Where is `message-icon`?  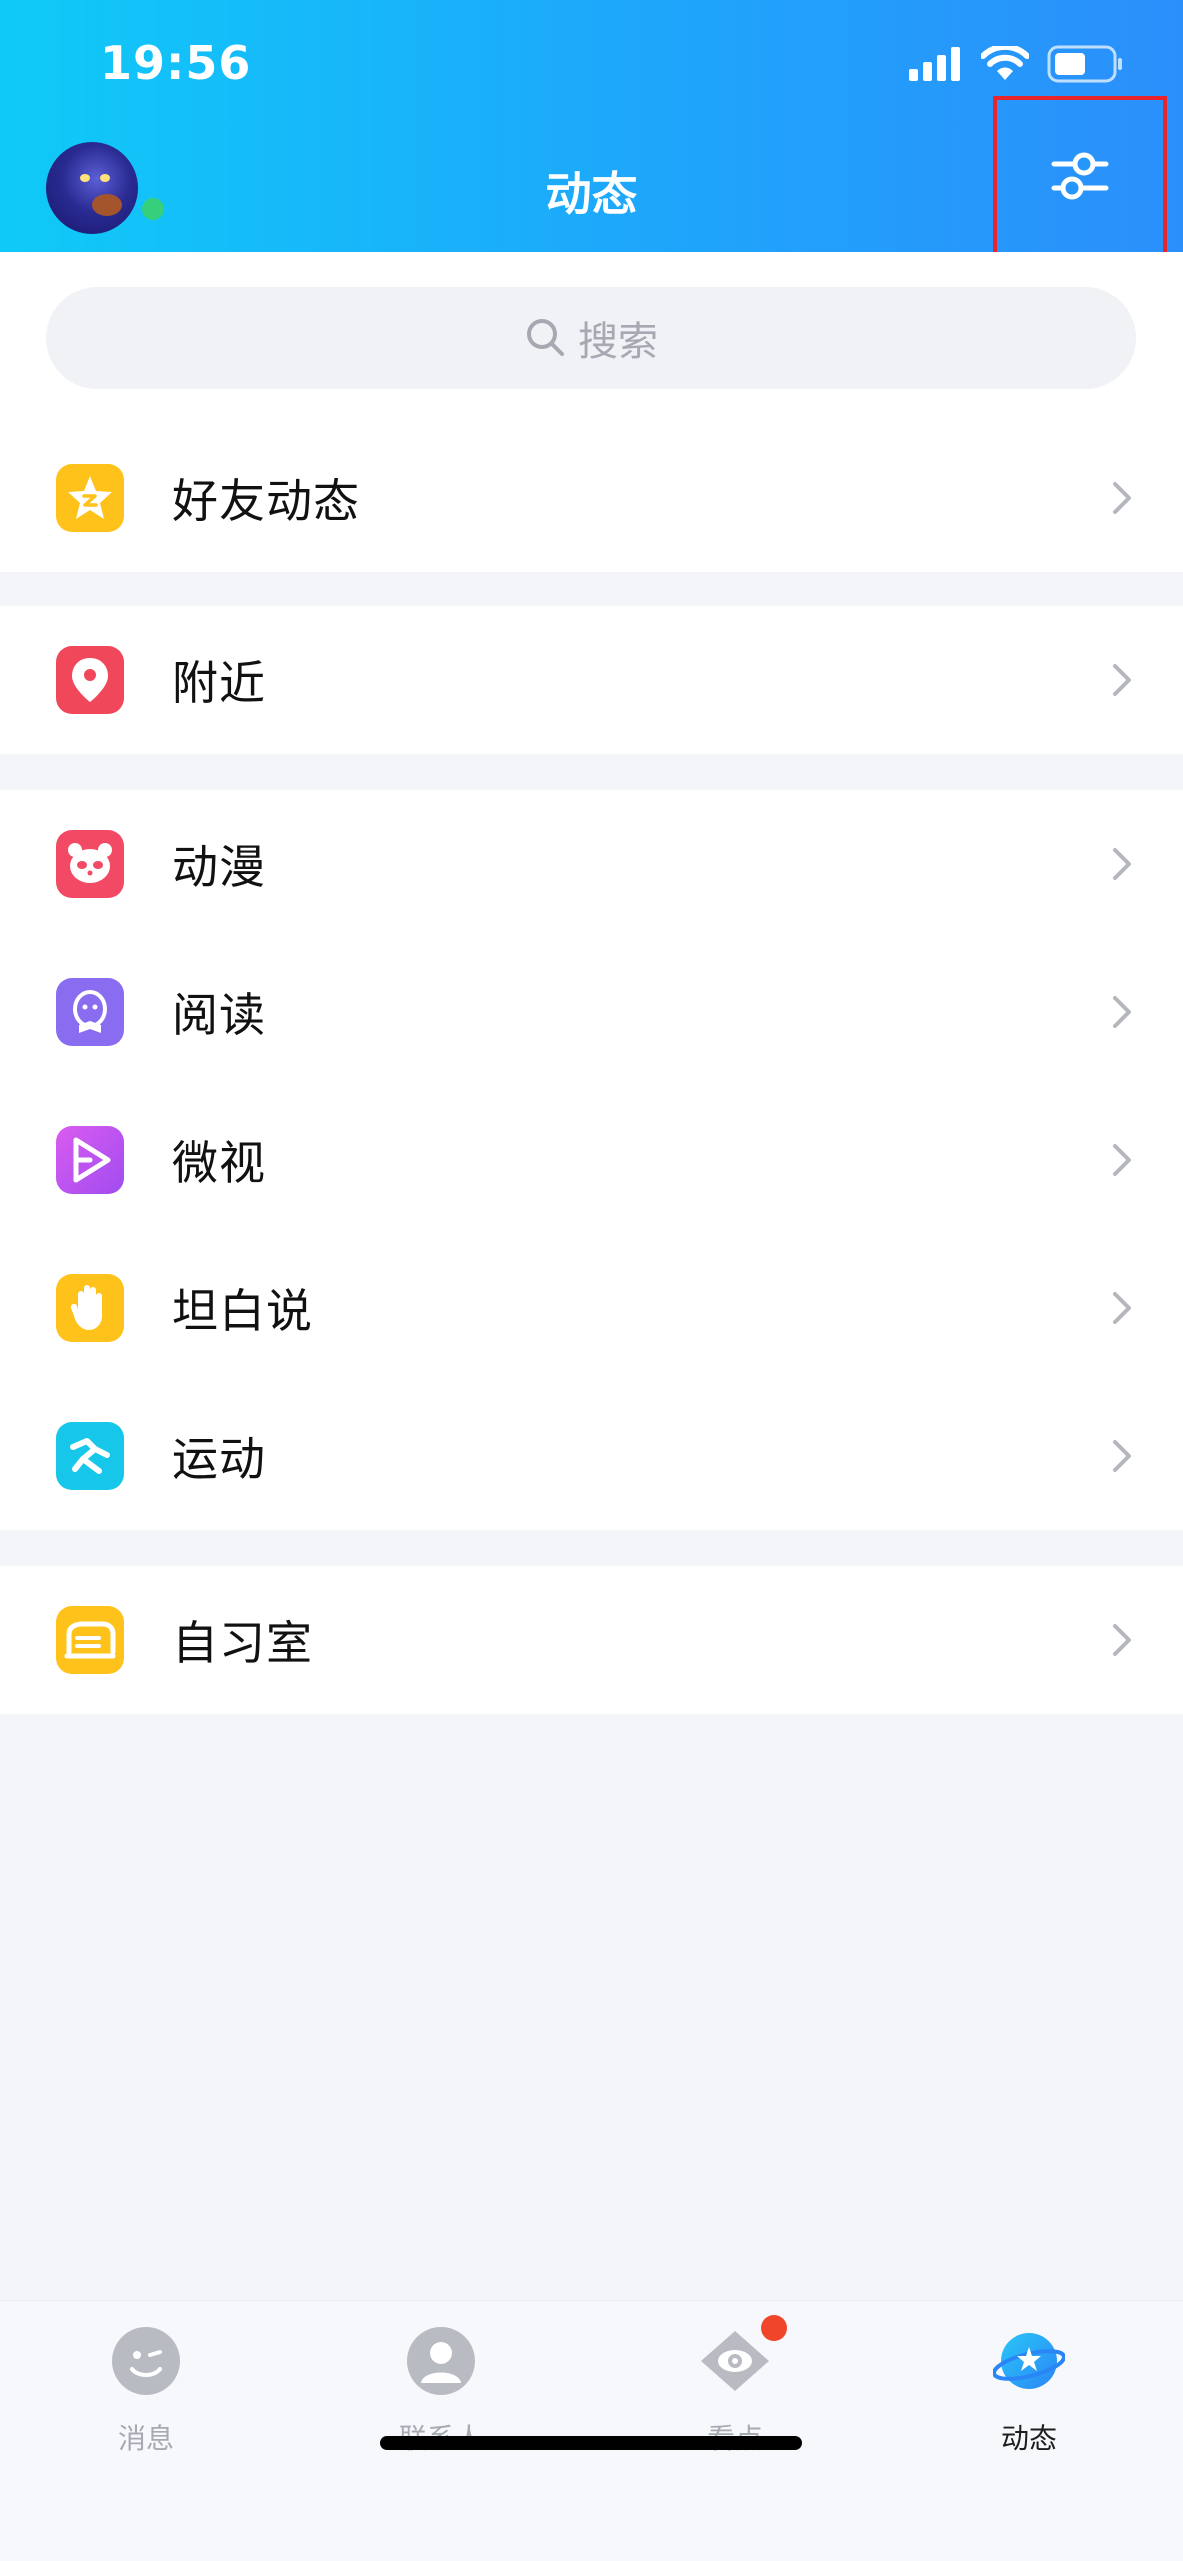
message-icon is located at coordinates (146, 2361).